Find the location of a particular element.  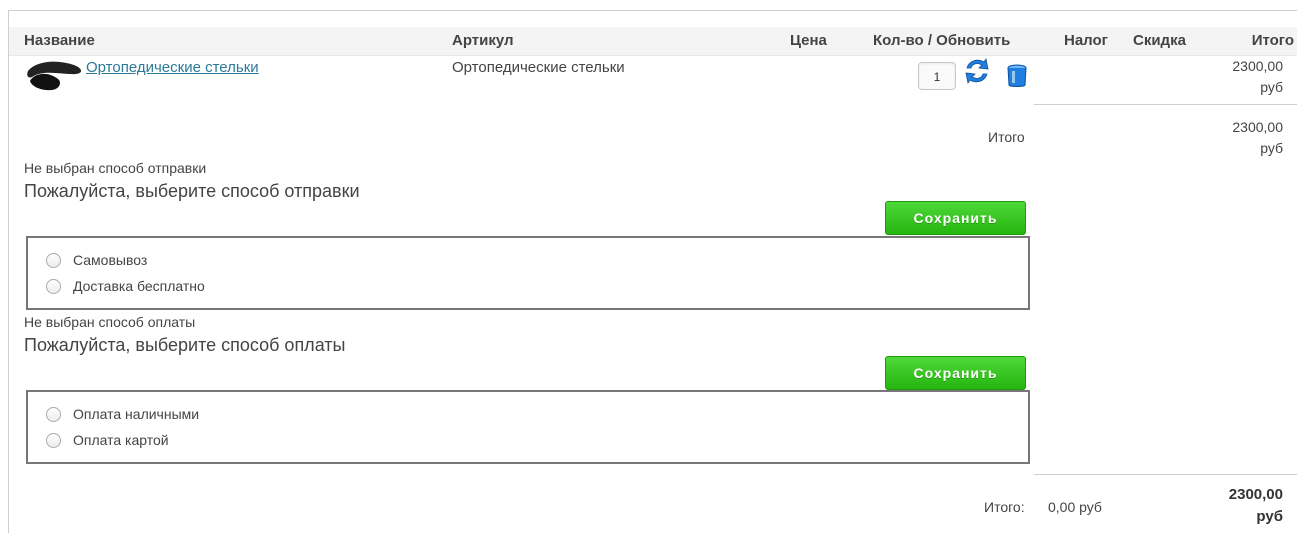

grand-total-label: Итого: is located at coordinates (1004, 507).